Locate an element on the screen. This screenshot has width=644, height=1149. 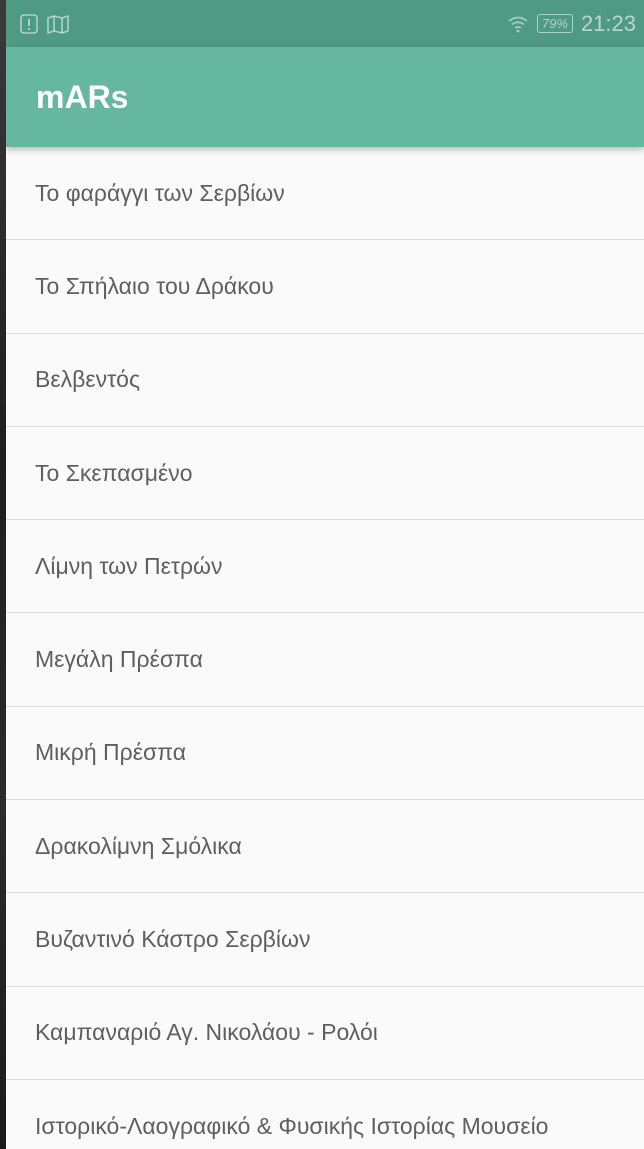
list-item: Βελβεντός is located at coordinates (325, 380).